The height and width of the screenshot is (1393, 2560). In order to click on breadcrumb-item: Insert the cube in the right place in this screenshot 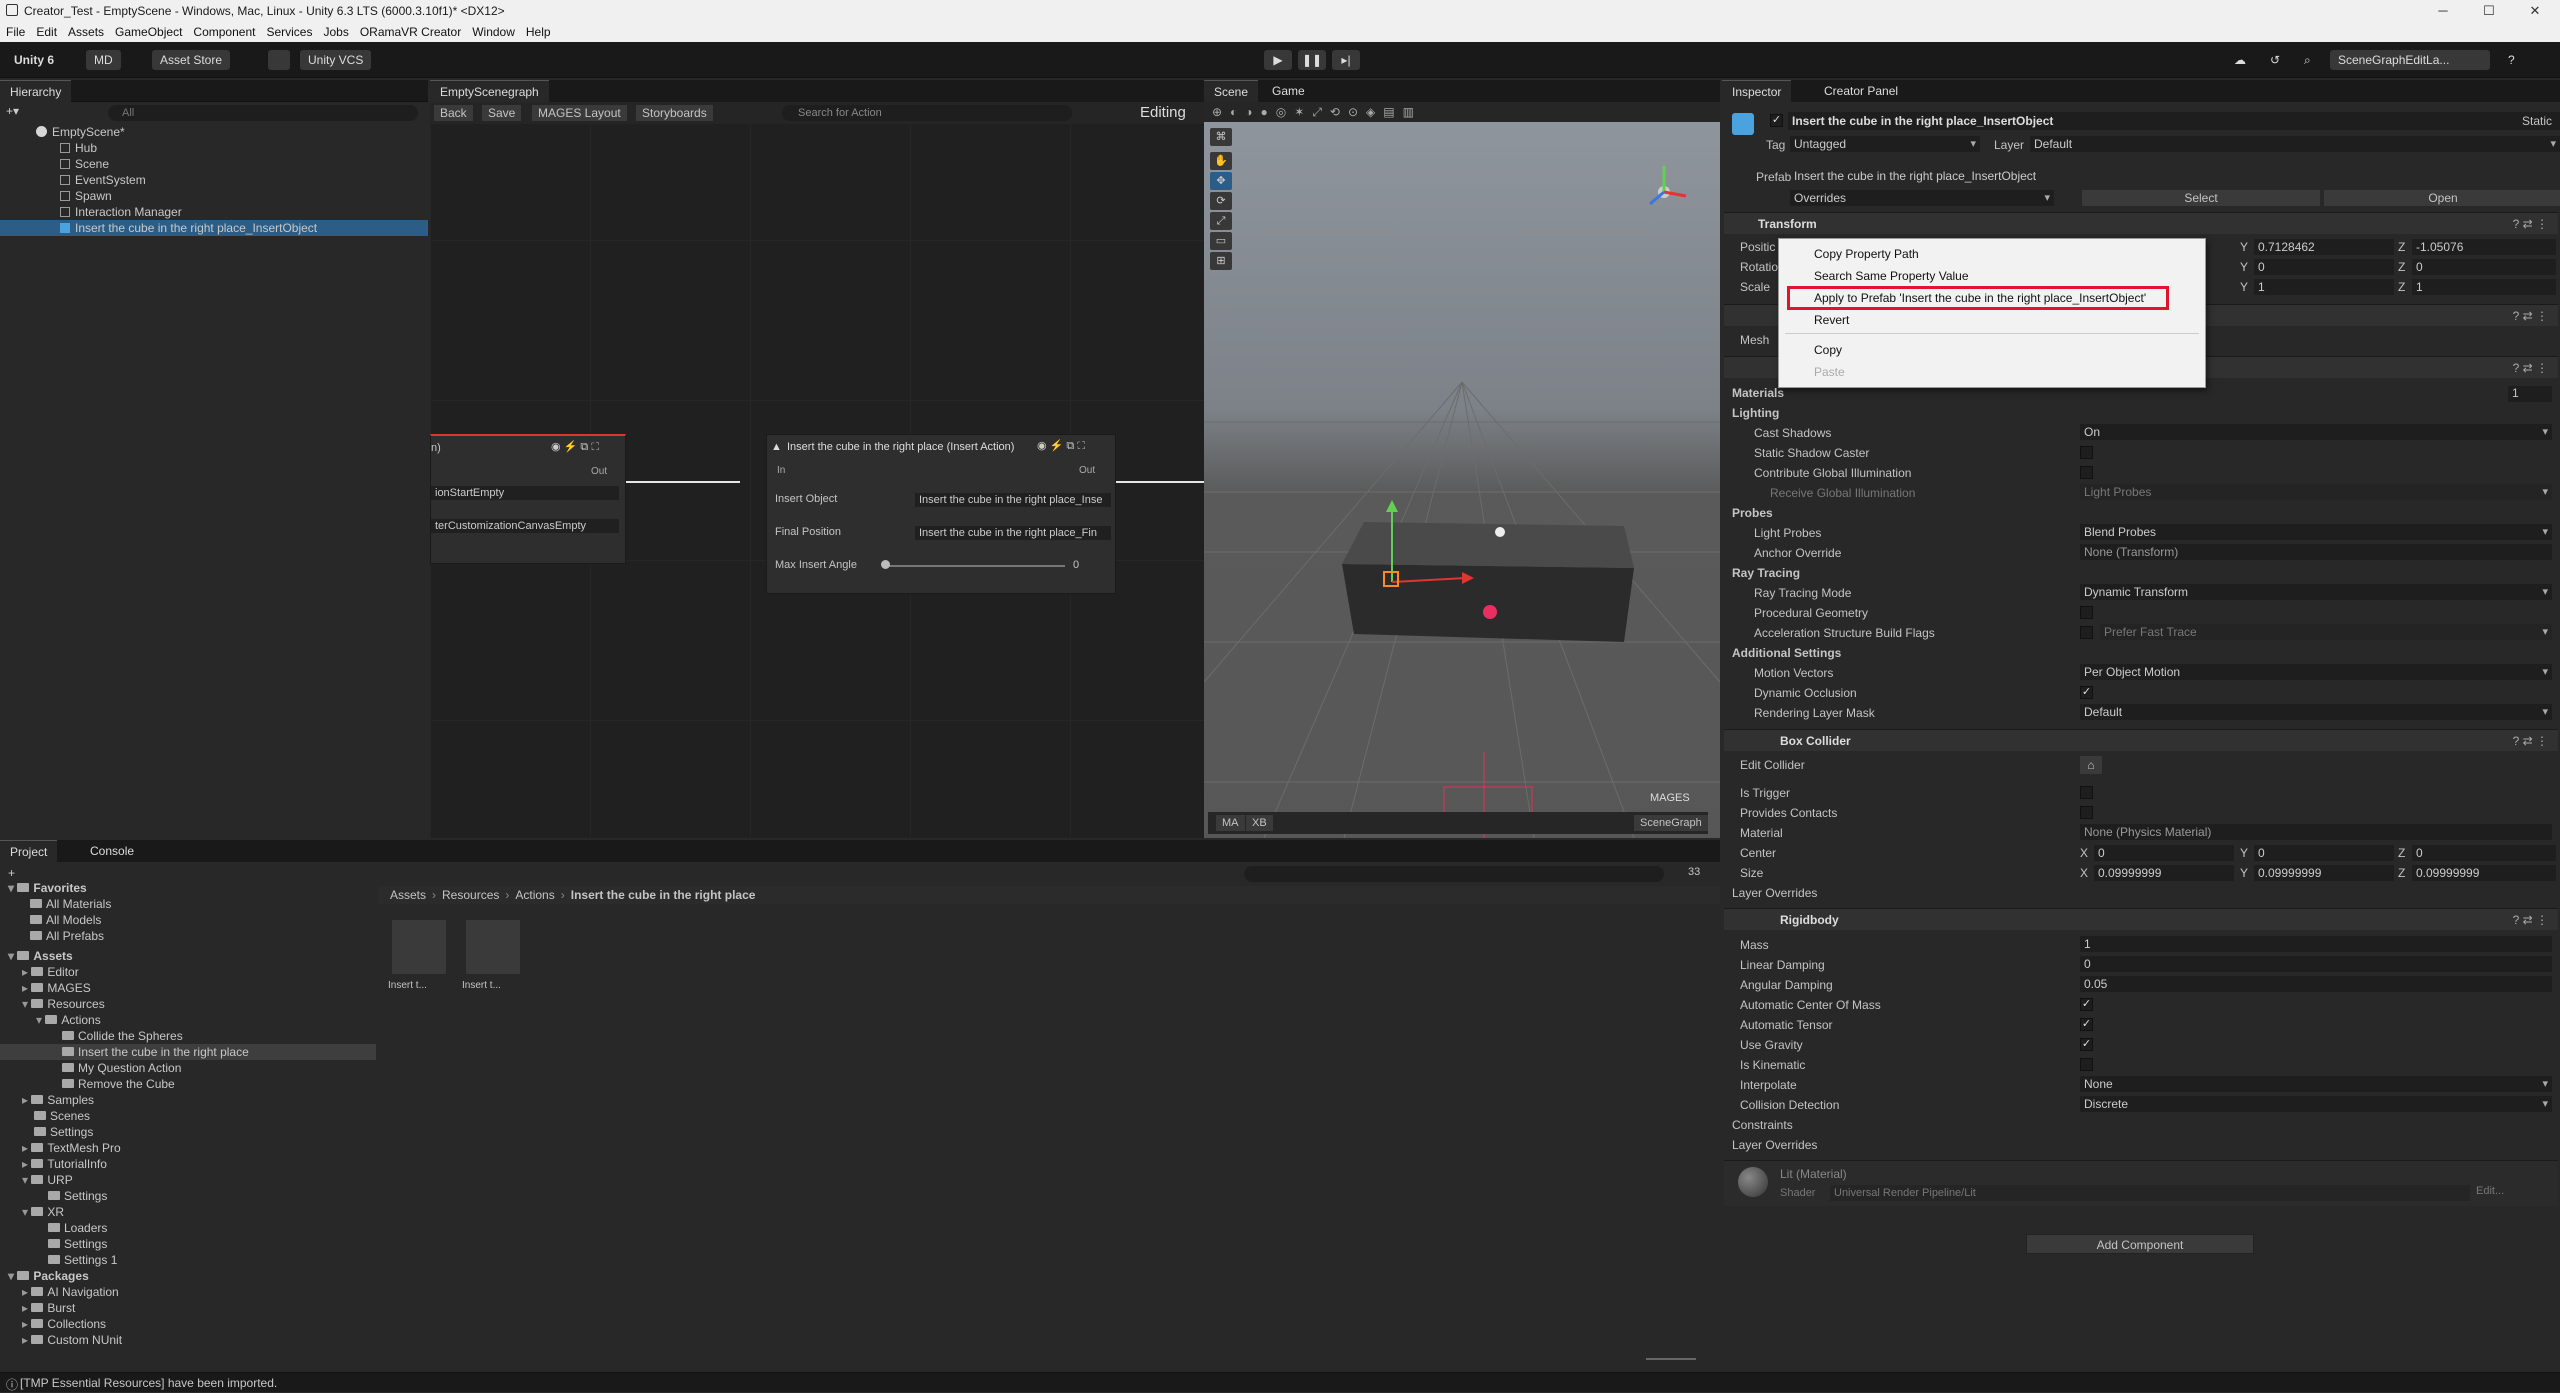, I will do `click(663, 895)`.